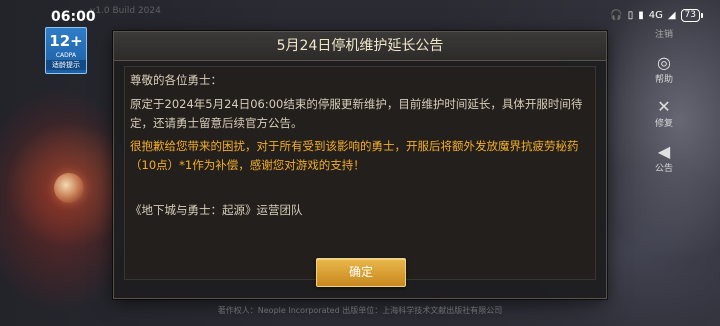  Describe the element at coordinates (66, 55) in the screenshot. I see `age-rating-org: CADPA` at that location.